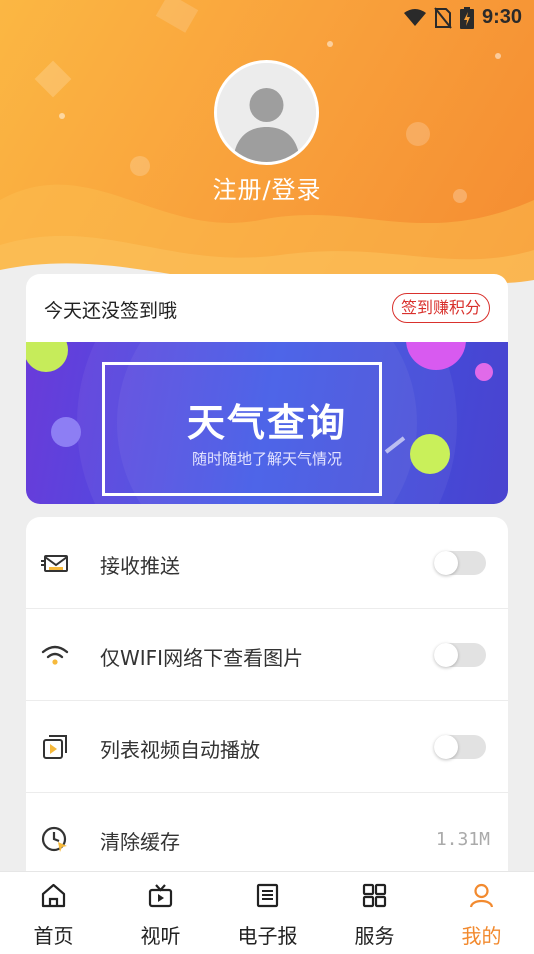  I want to click on autoplay-toggle, so click(460, 747).